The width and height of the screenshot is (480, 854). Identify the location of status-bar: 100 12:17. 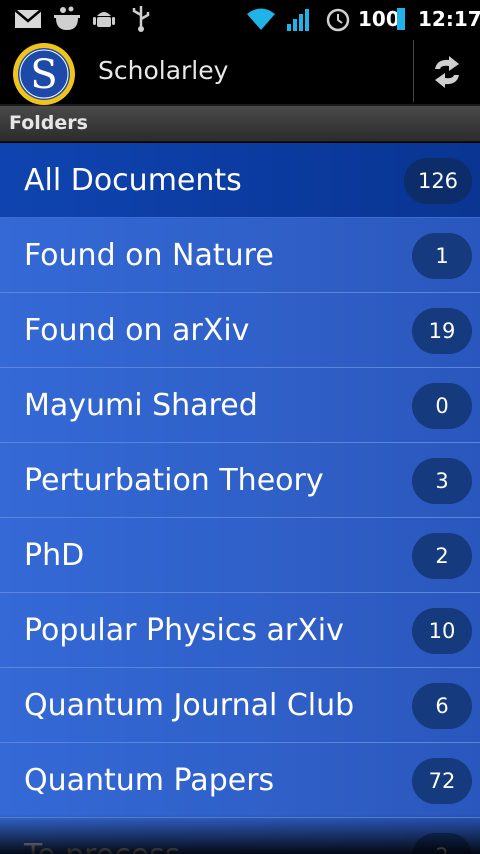
(240, 19).